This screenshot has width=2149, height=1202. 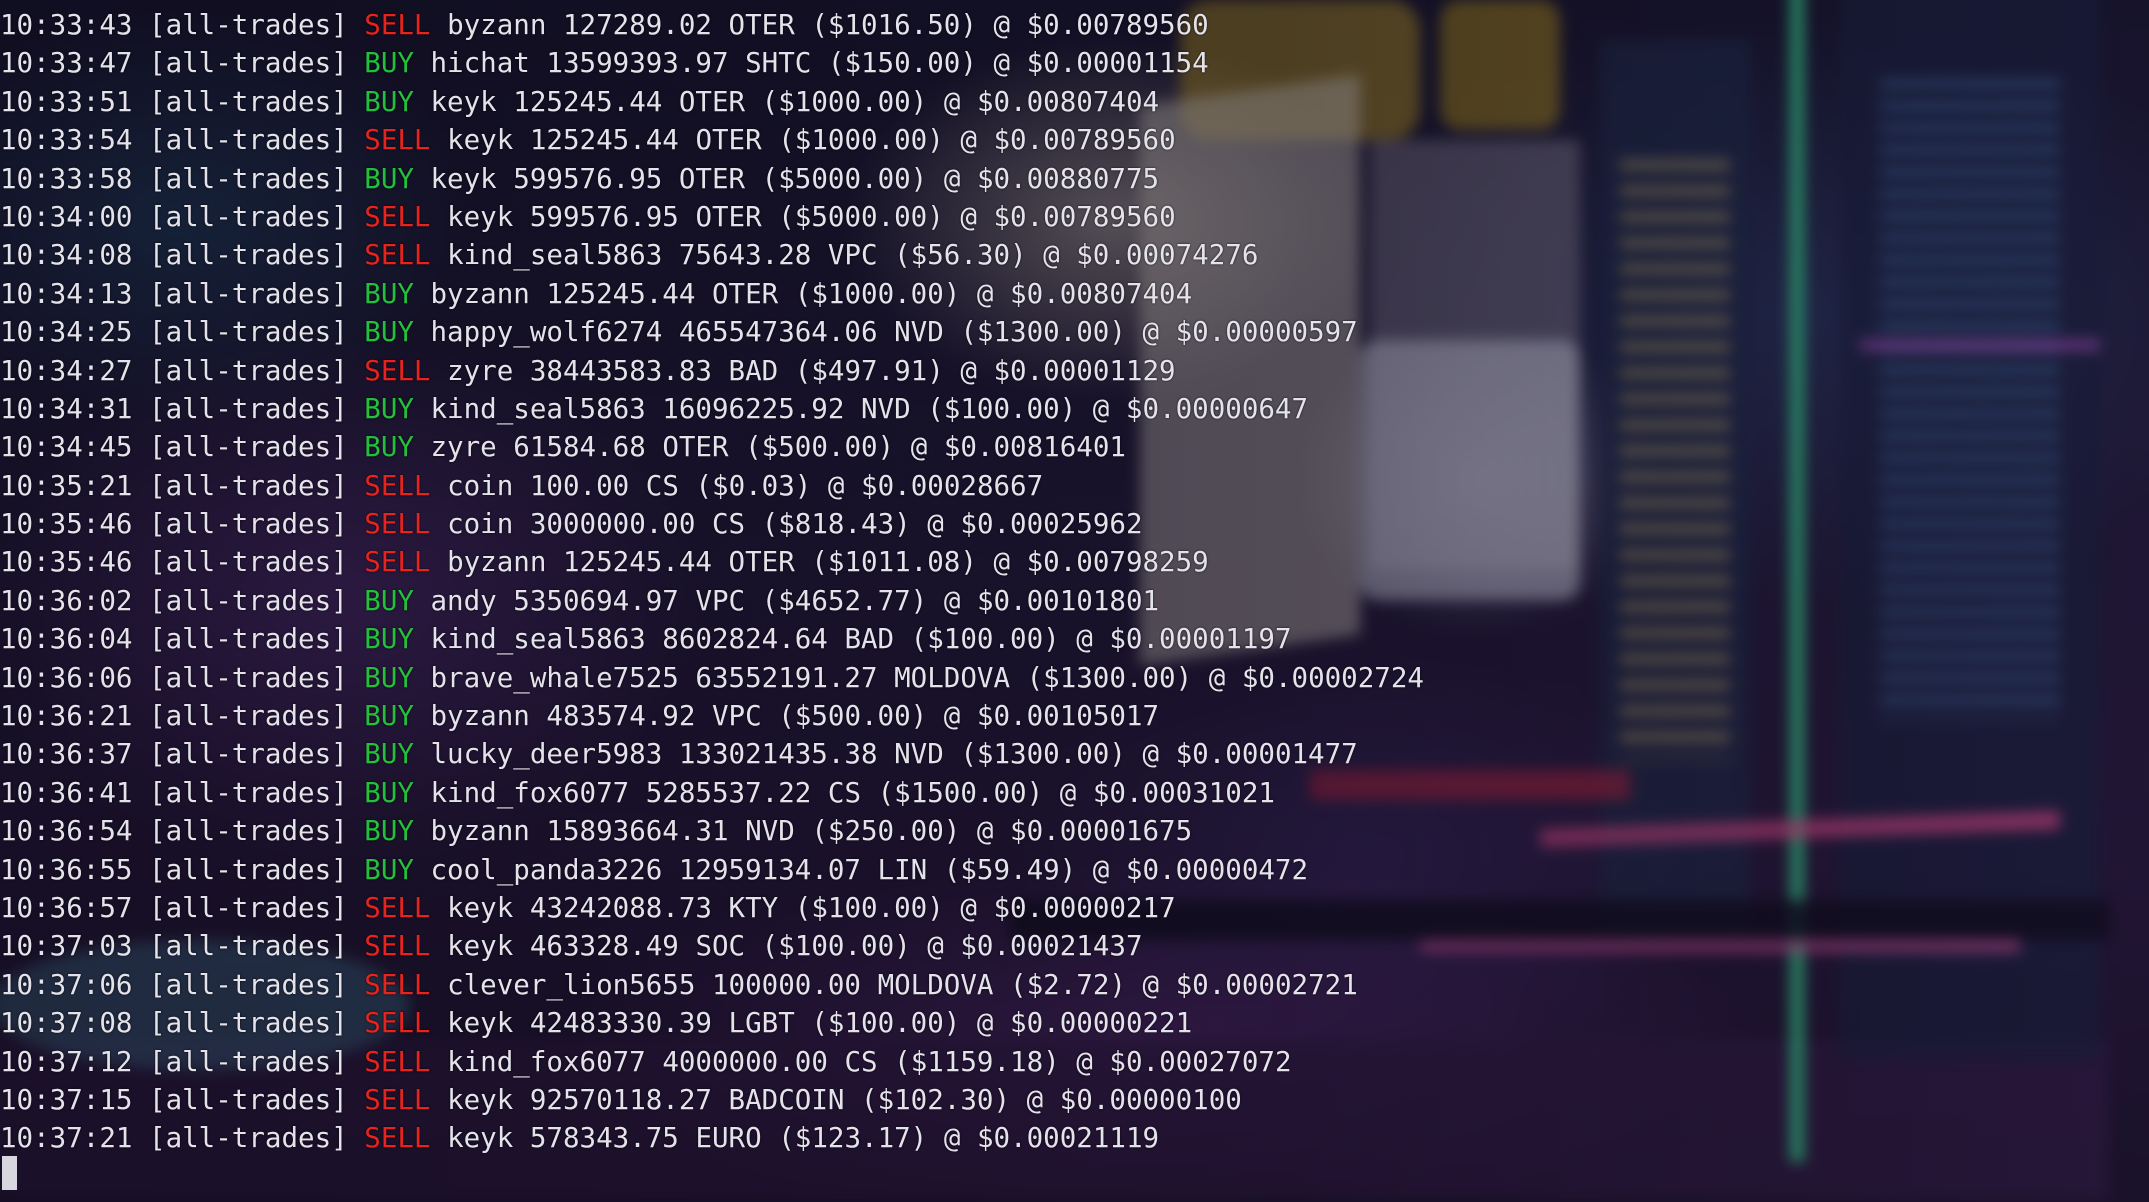 What do you see at coordinates (1200, 1061) in the screenshot?
I see `trade-price: $0.00027072` at bounding box center [1200, 1061].